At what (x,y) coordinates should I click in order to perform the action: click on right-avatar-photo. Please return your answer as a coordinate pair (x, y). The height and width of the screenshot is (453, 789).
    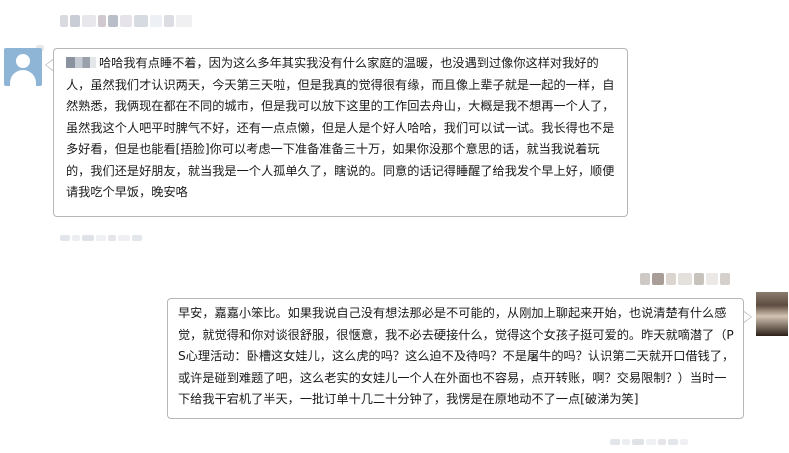
    Looking at the image, I should click on (772, 314).